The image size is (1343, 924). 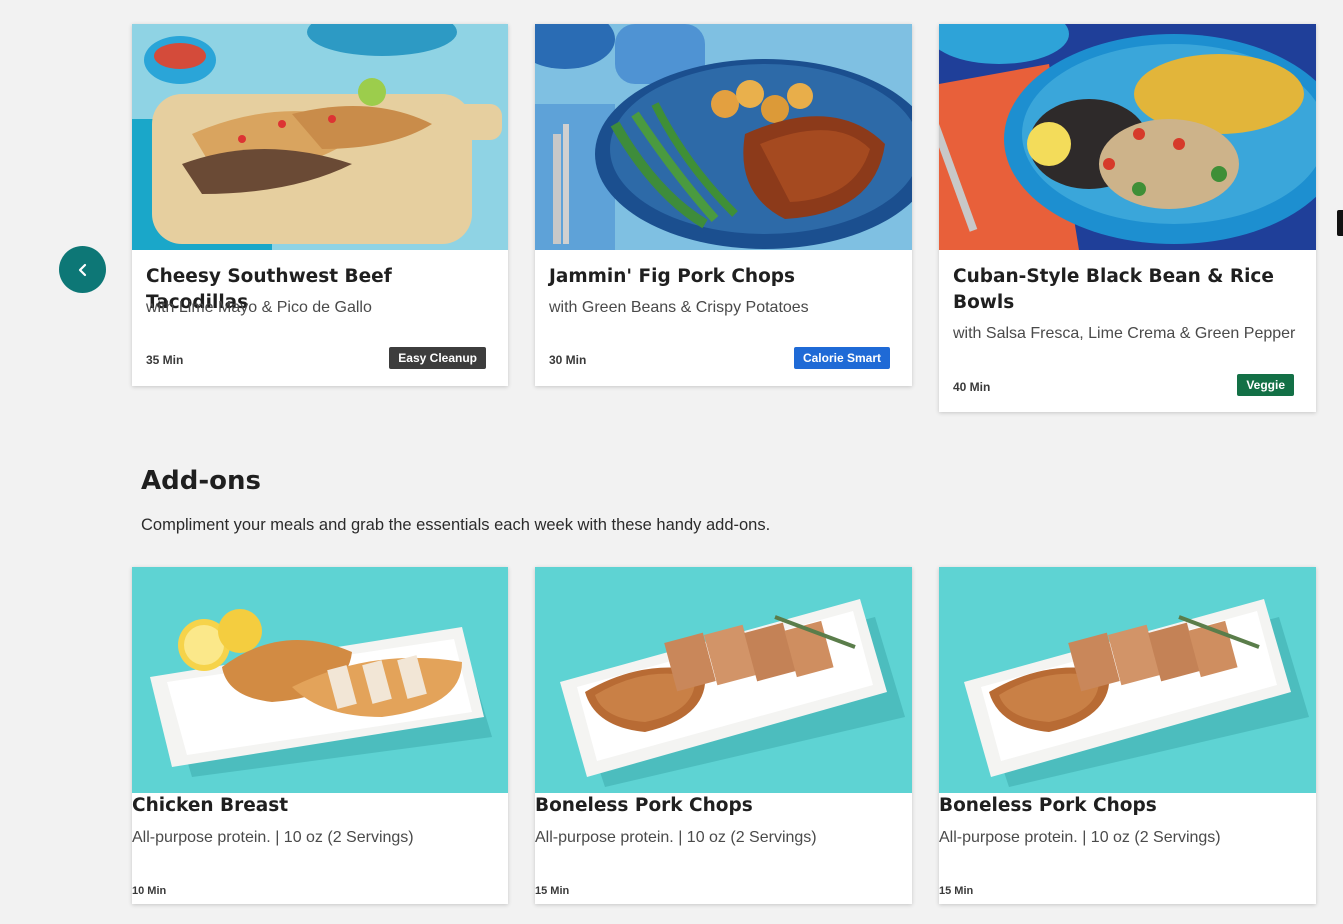 I want to click on meal-title: Jammin' Fig Pork Chops, so click(x=672, y=276).